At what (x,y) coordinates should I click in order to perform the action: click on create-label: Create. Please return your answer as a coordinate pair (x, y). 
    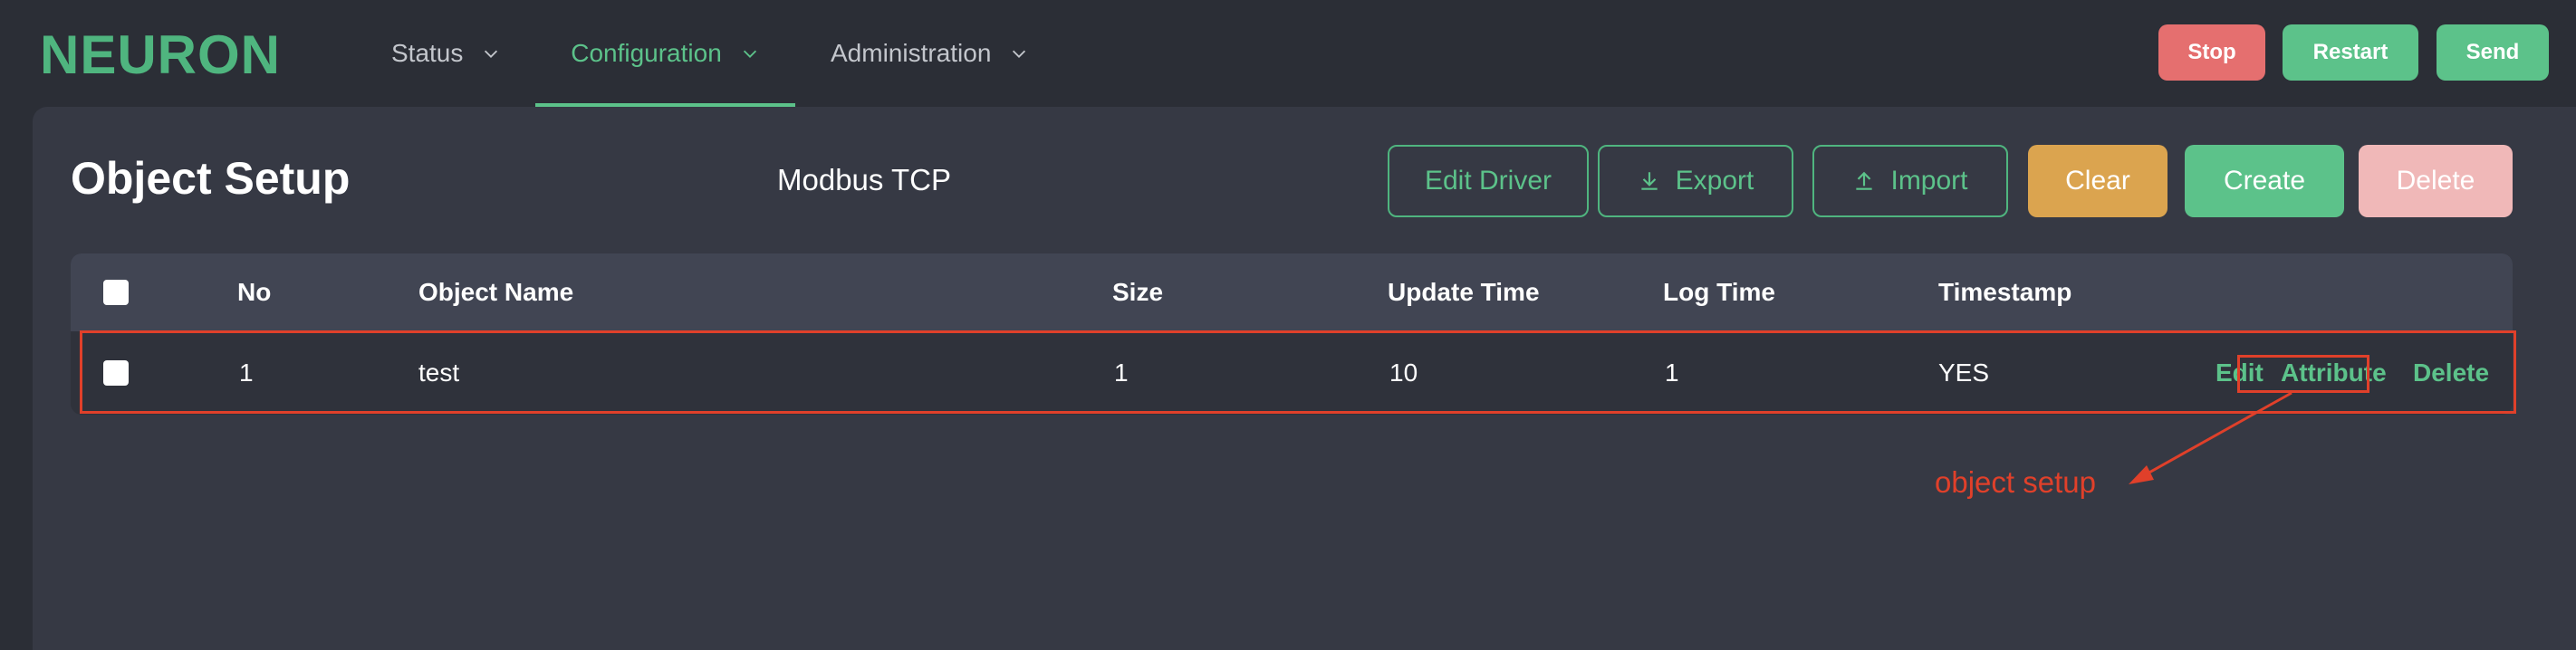
    Looking at the image, I should click on (2264, 181).